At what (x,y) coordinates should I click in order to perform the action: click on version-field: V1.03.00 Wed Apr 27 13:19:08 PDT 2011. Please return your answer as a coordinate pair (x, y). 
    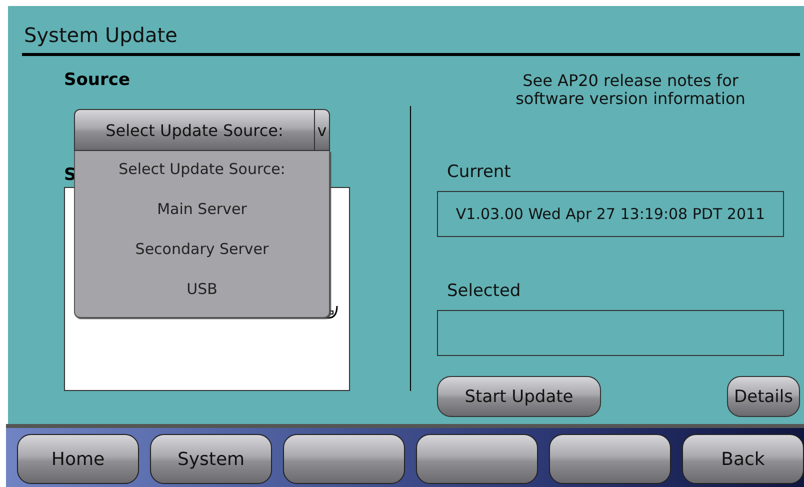
    Looking at the image, I should click on (610, 214).